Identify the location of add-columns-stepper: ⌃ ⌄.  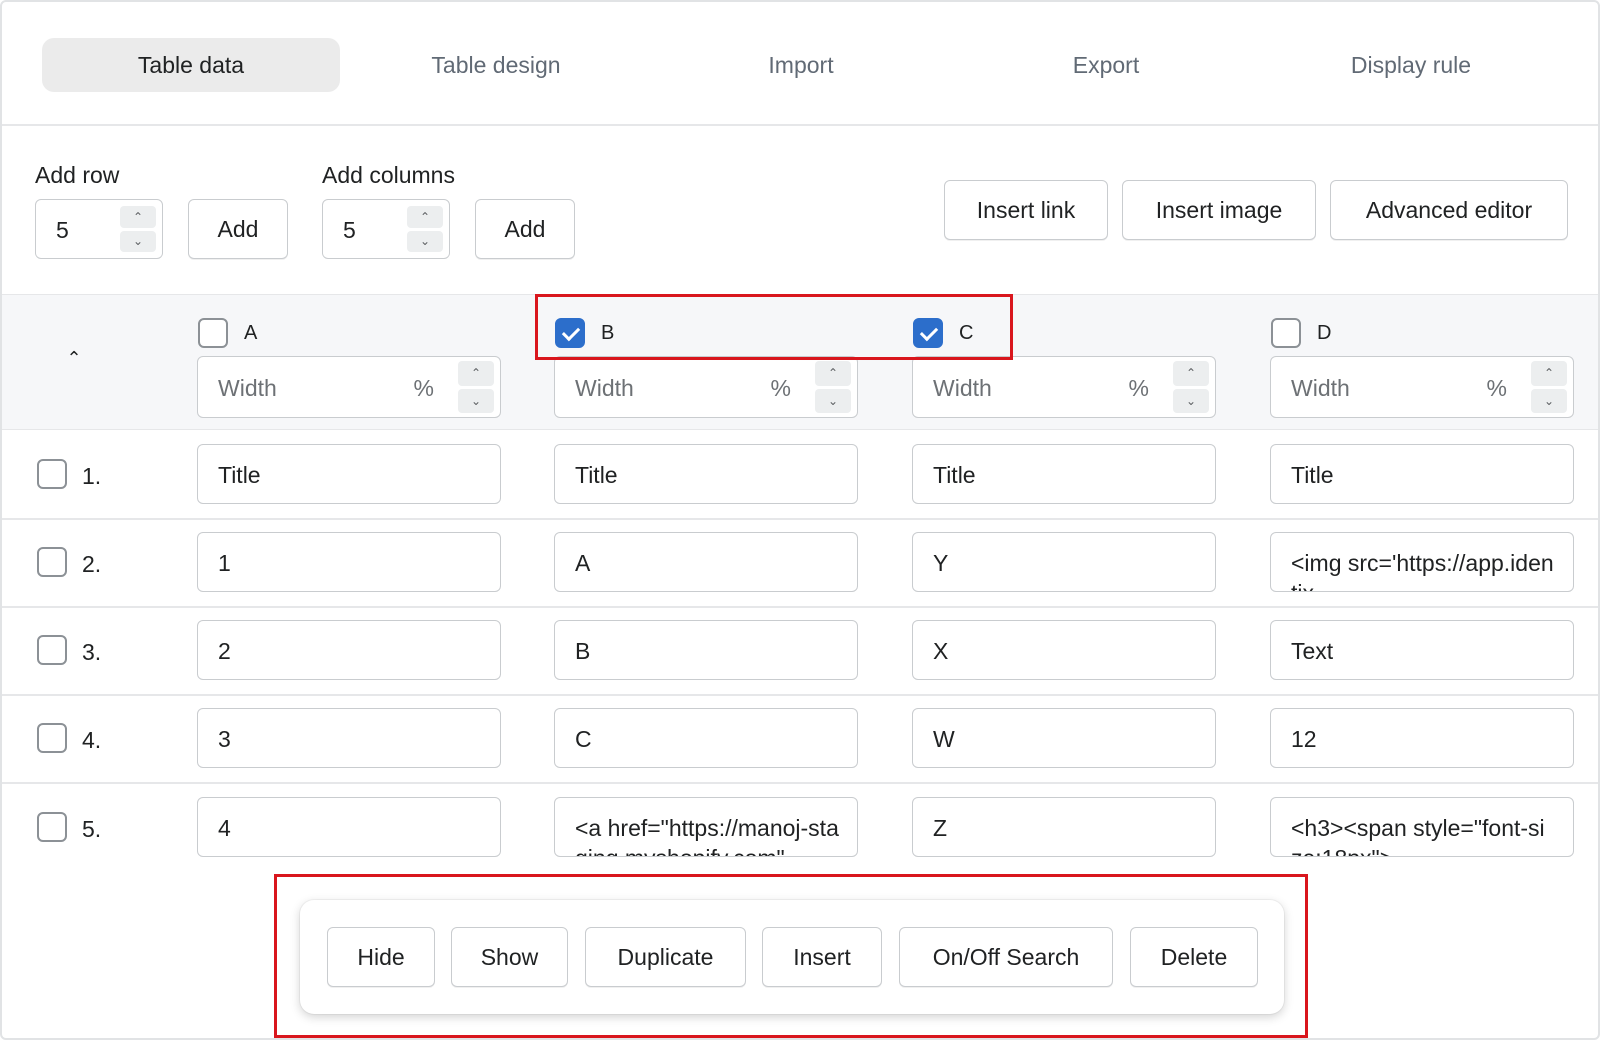
(425, 229).